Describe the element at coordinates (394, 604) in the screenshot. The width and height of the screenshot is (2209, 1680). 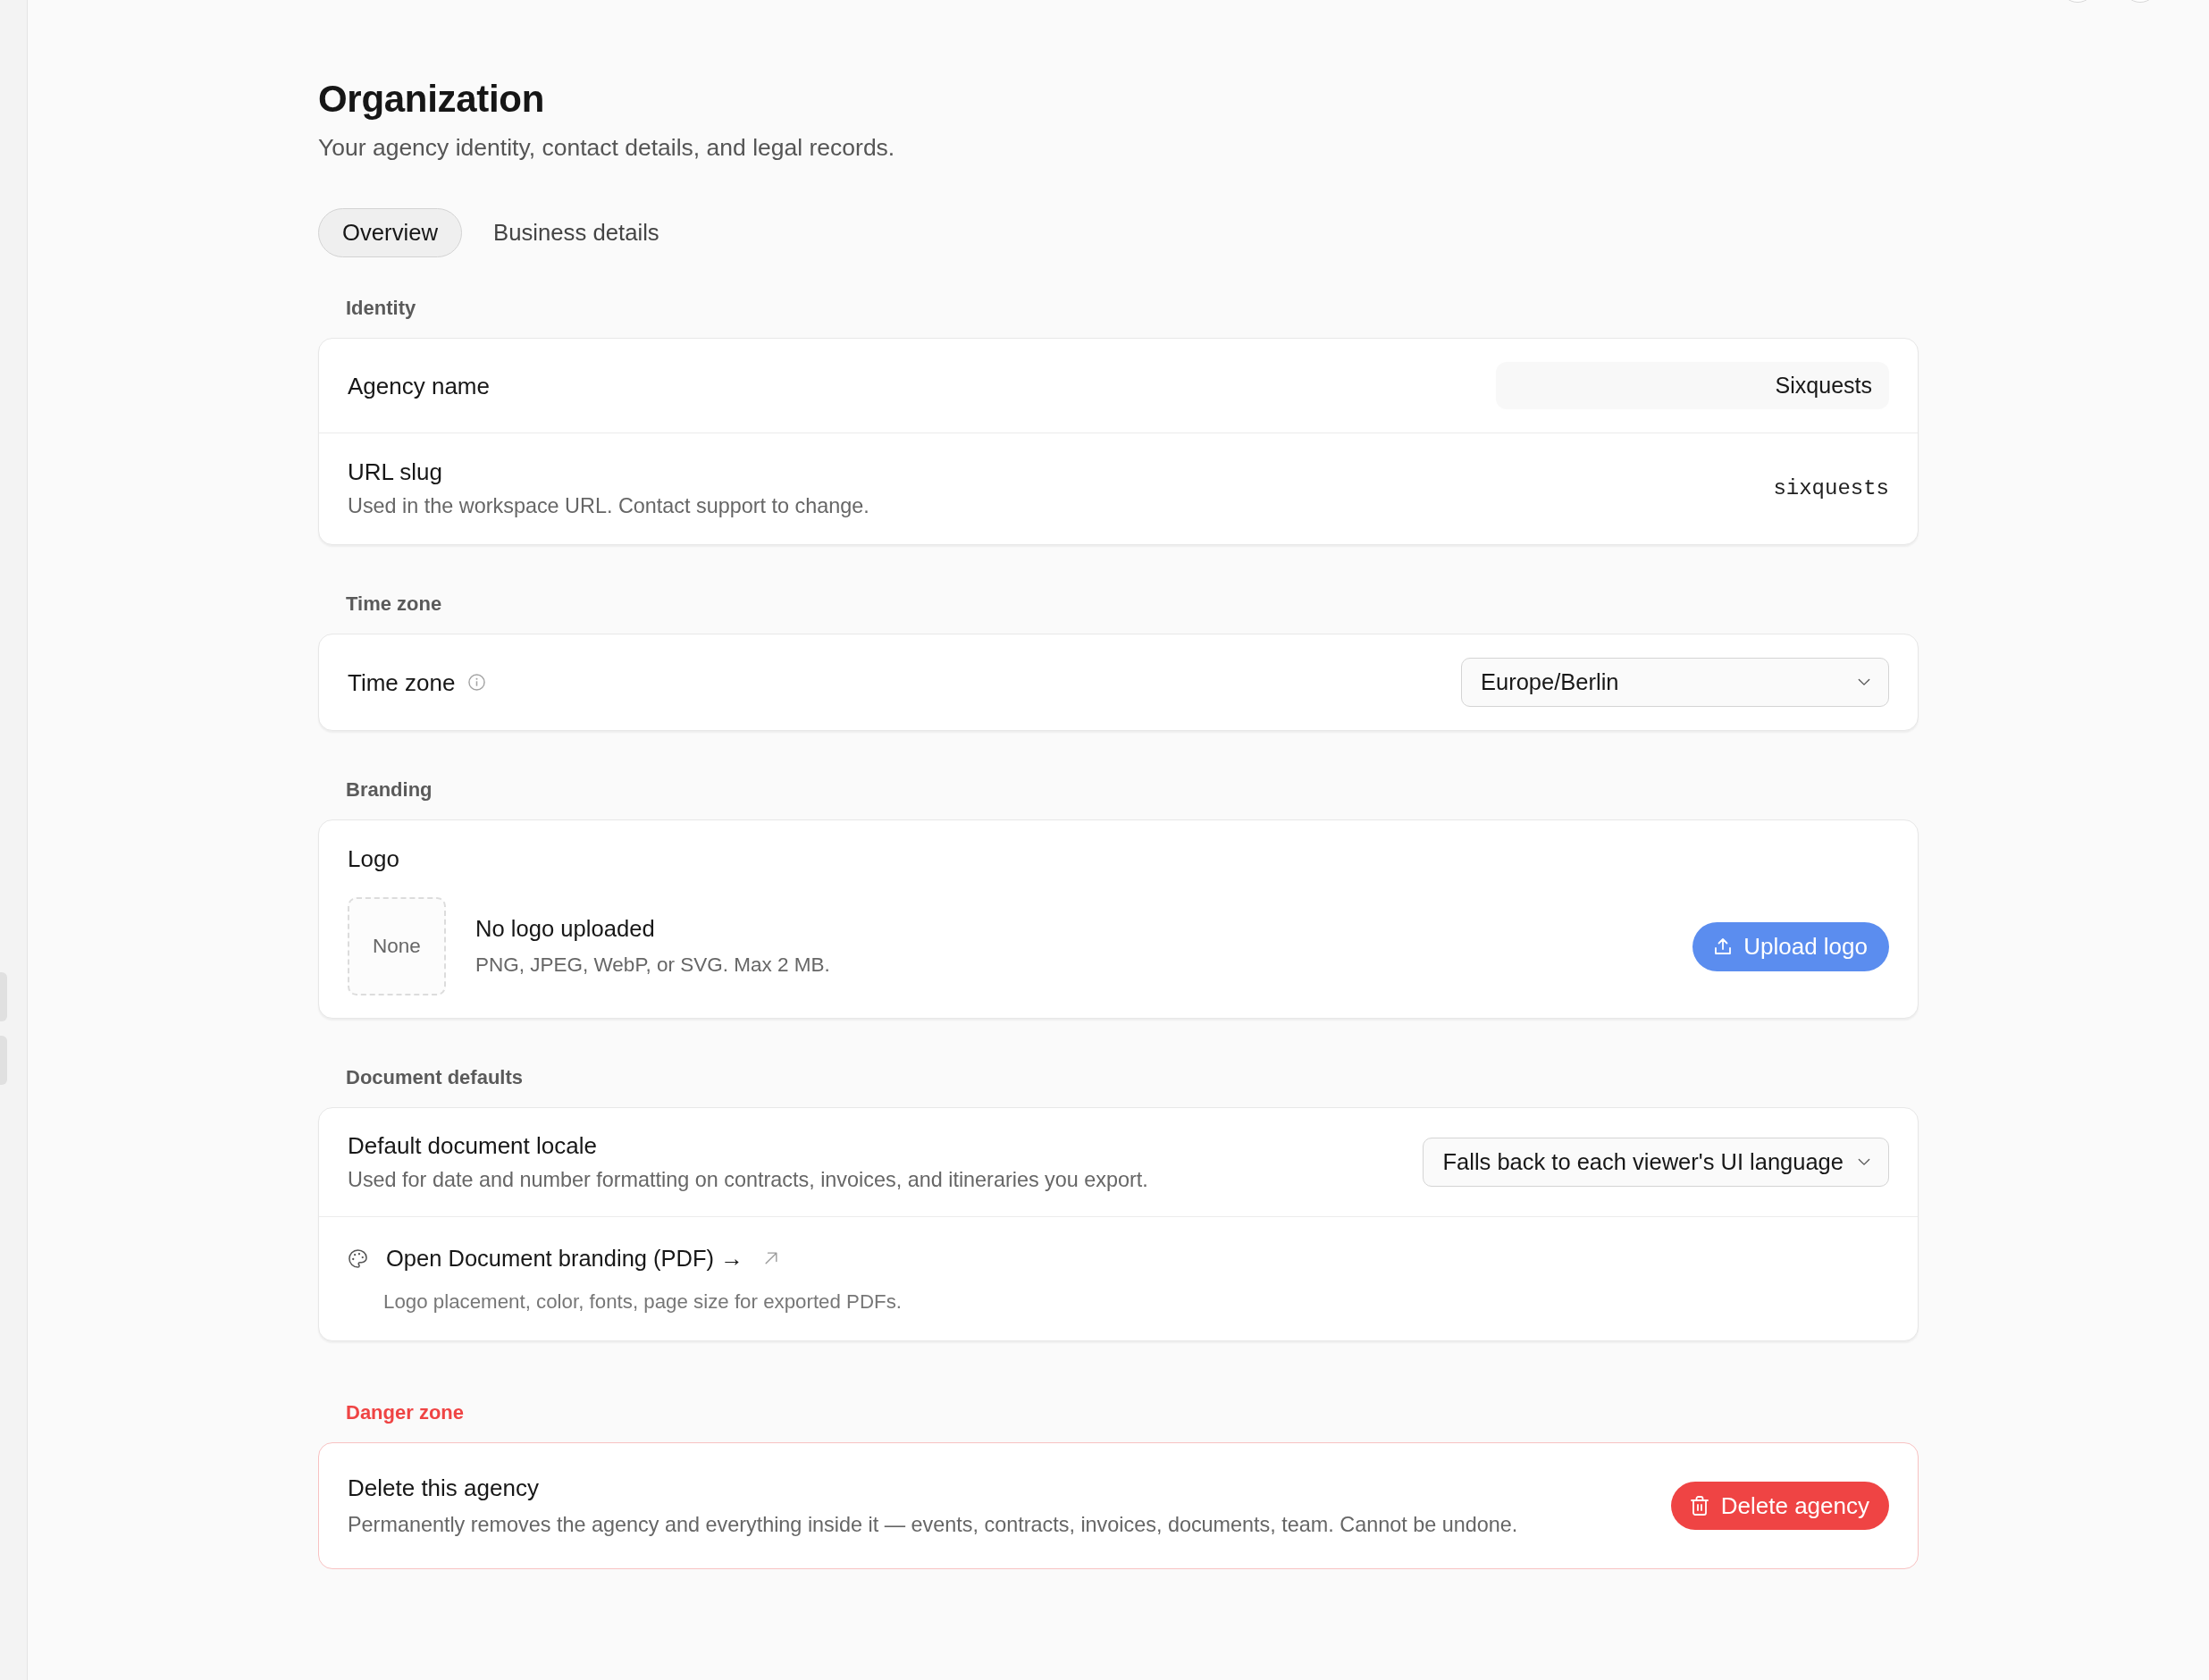
I see `section-heading: Time zone` at that location.